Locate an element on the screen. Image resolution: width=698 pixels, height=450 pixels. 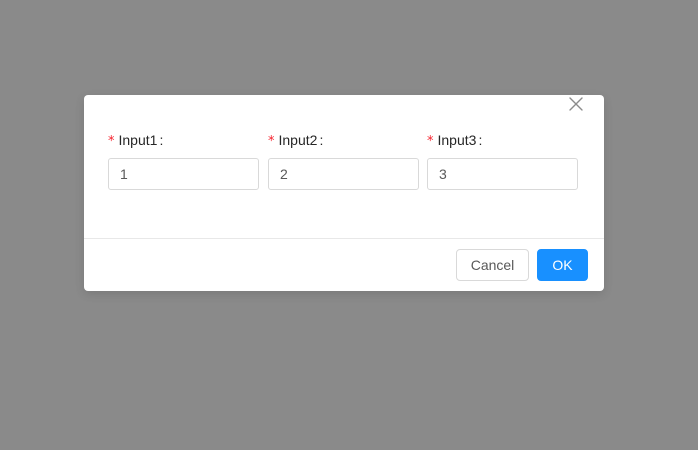
field-label-text: Input1 is located at coordinates (138, 140).